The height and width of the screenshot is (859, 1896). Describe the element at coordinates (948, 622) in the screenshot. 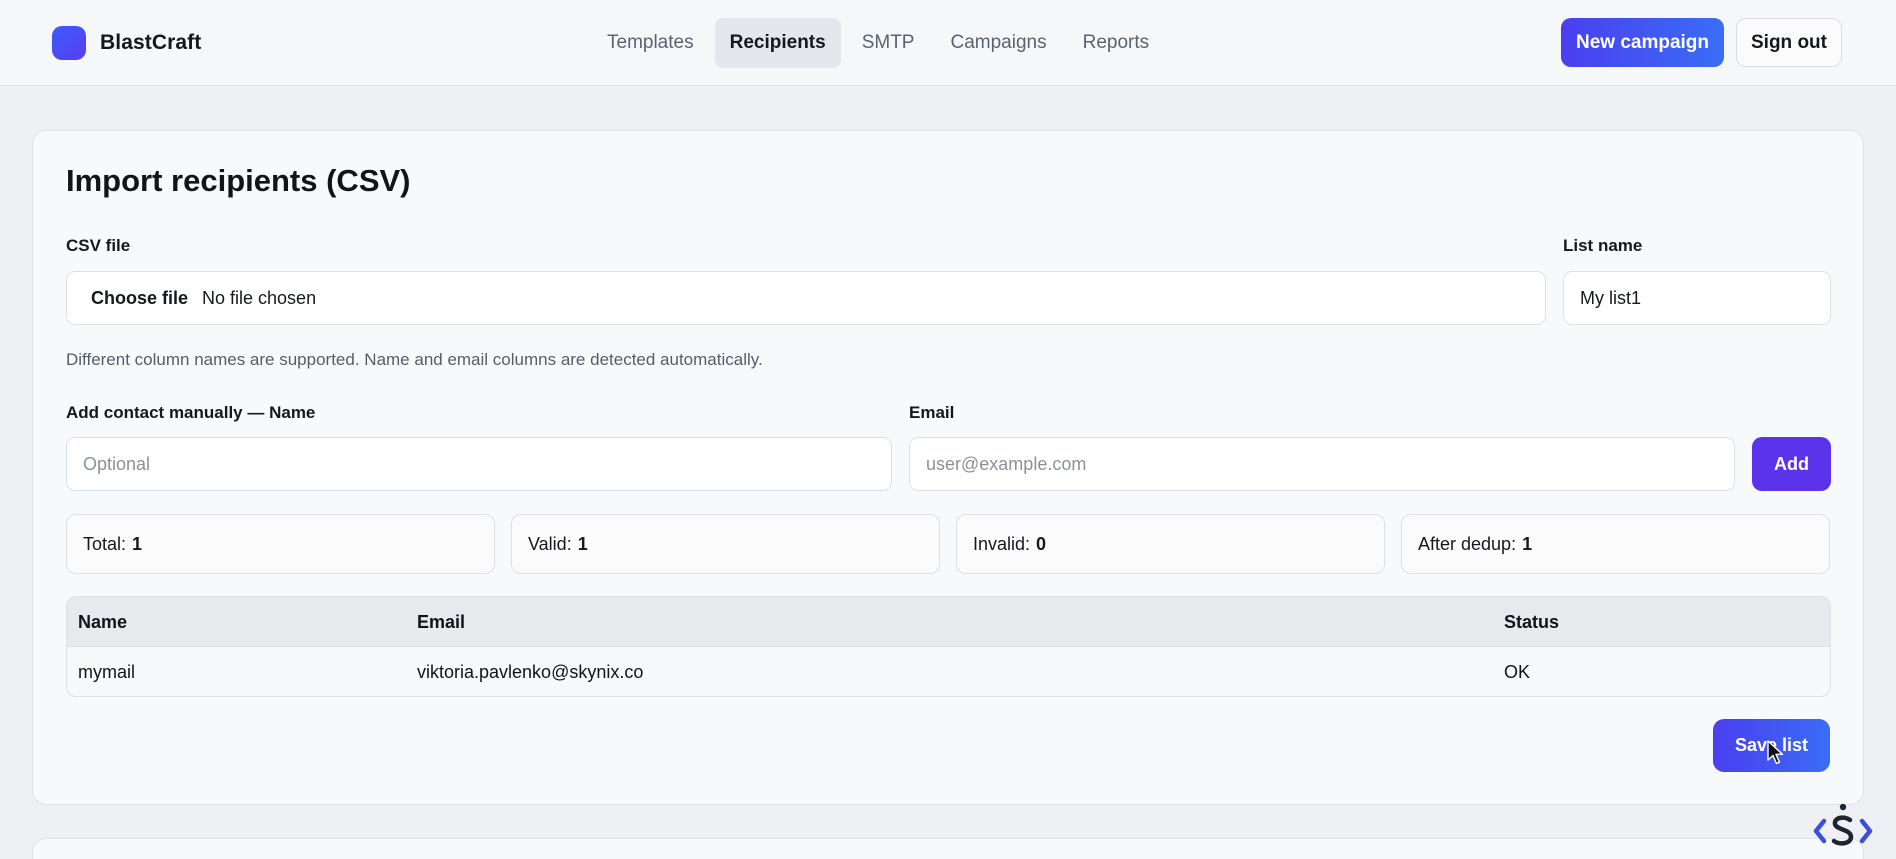

I see `table-header-row: Name Email Status` at that location.